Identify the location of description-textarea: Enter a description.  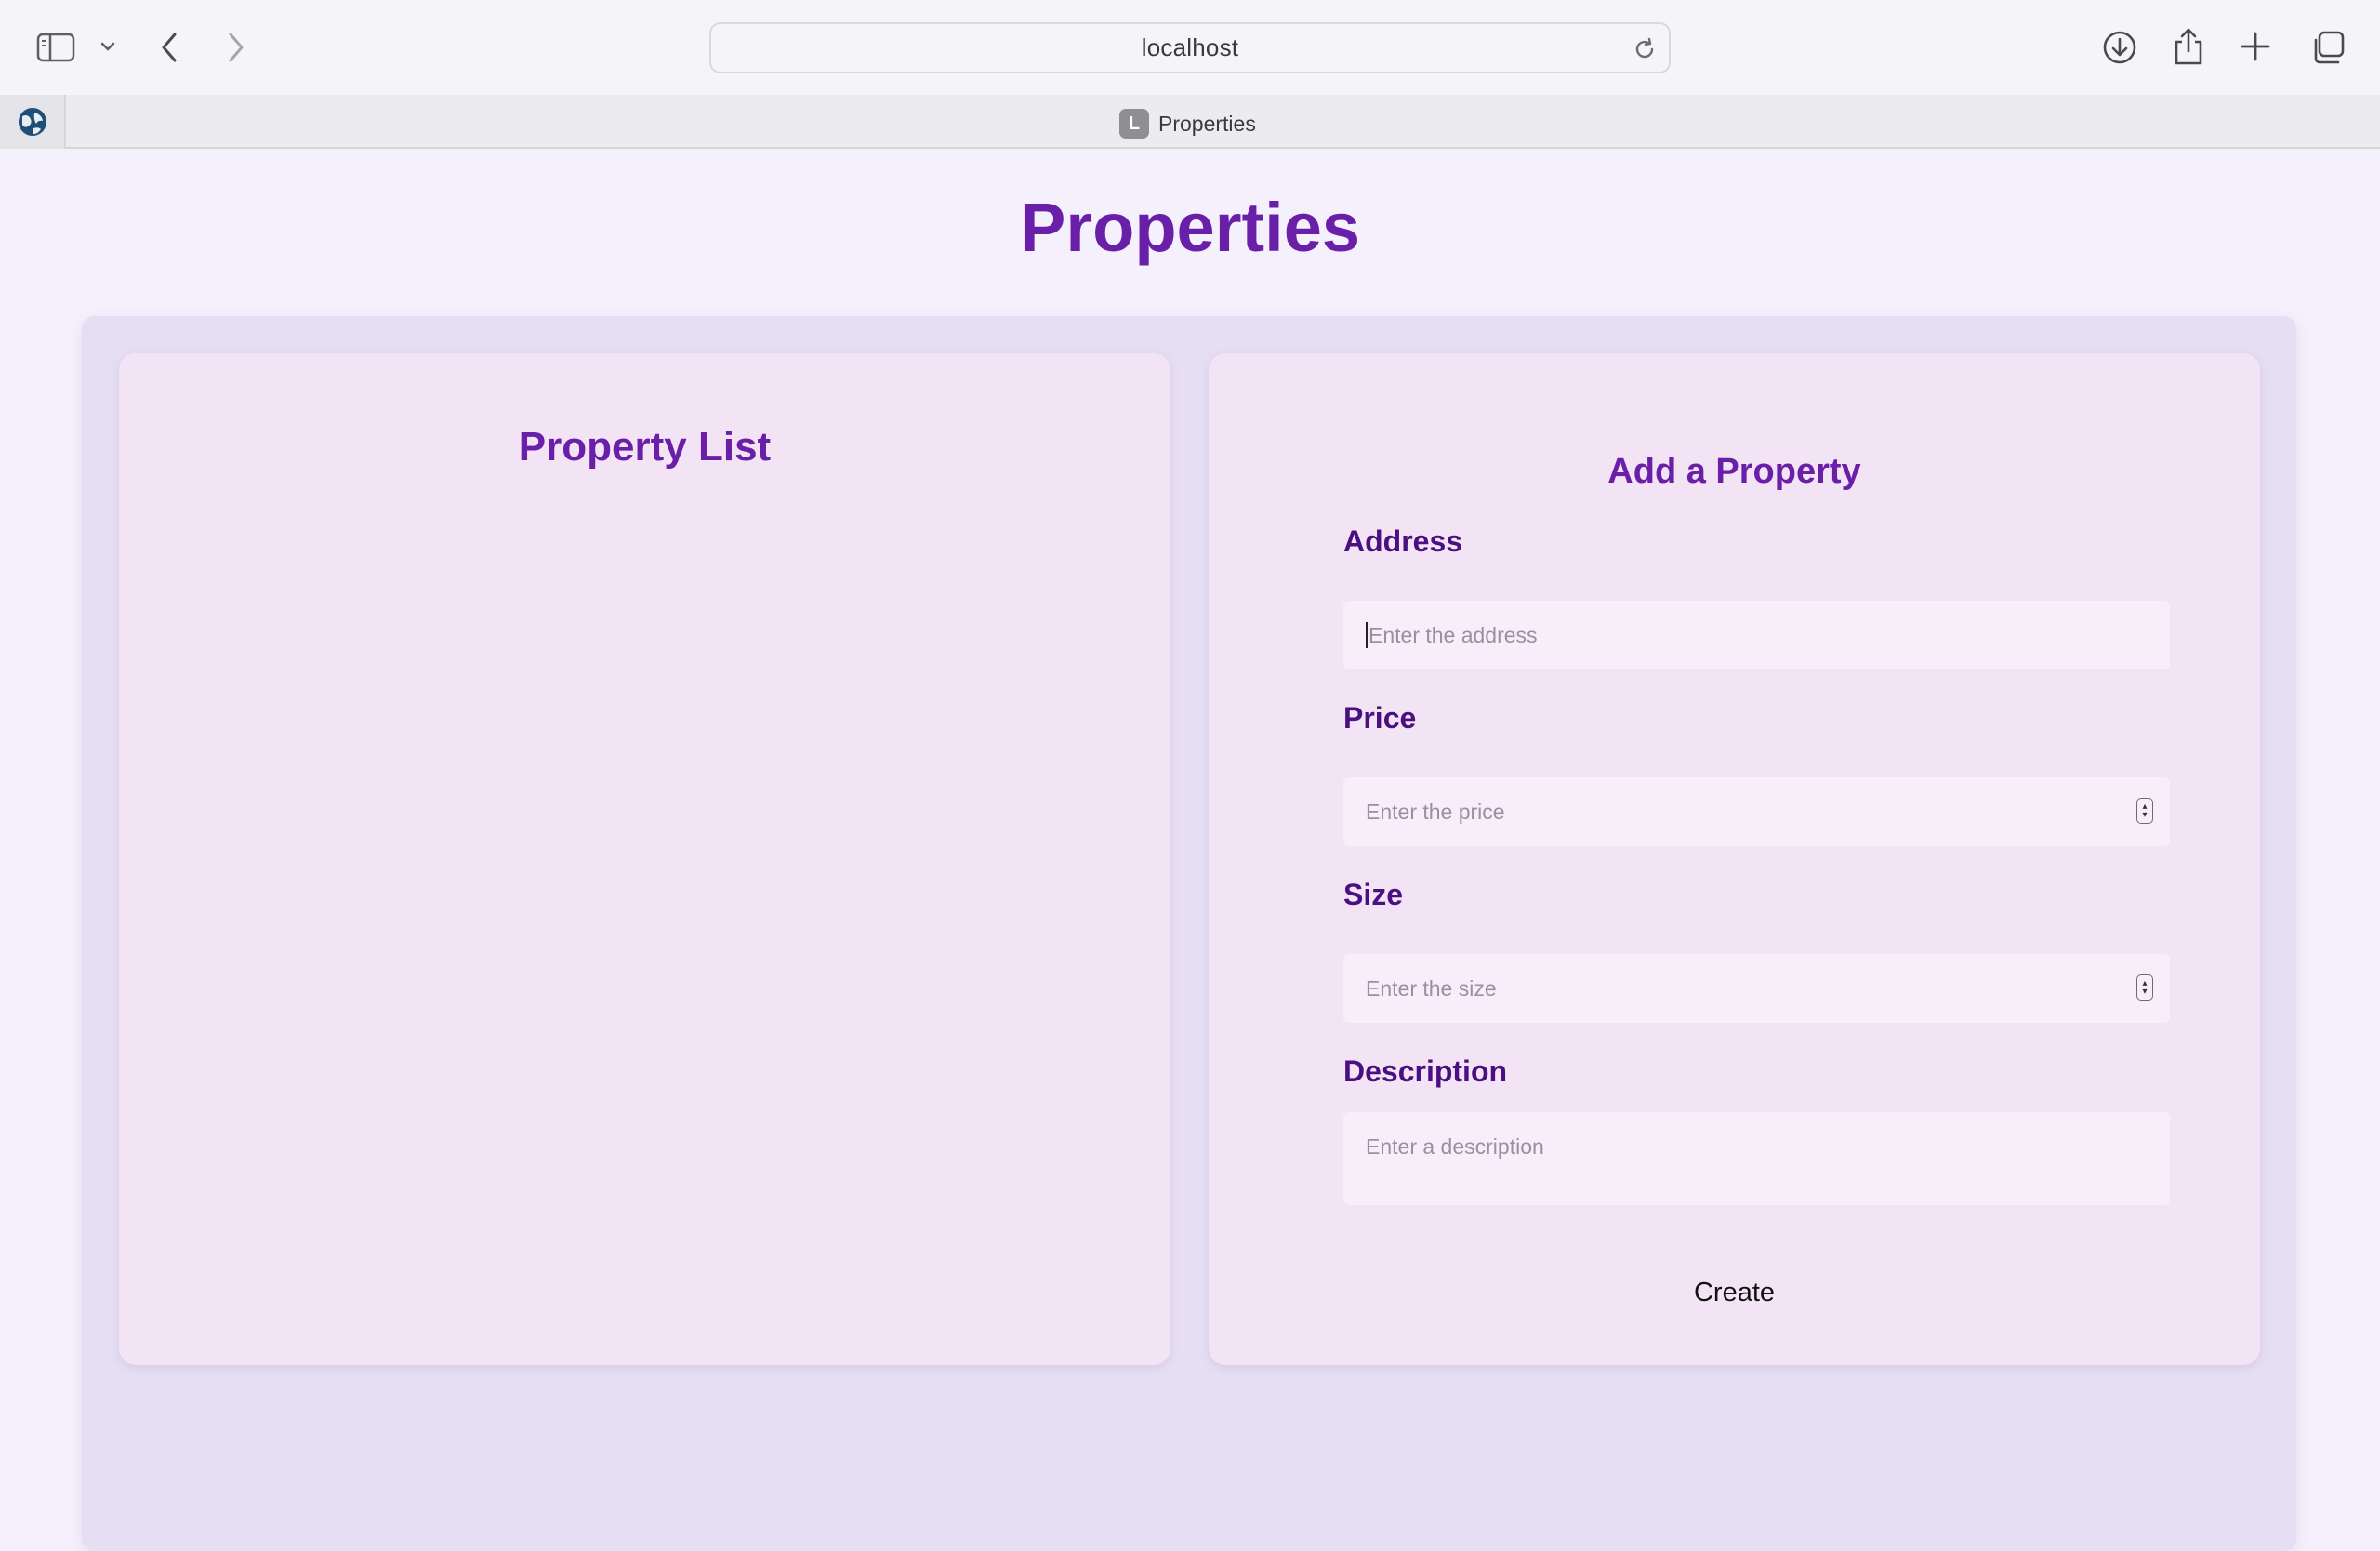
(1756, 1158).